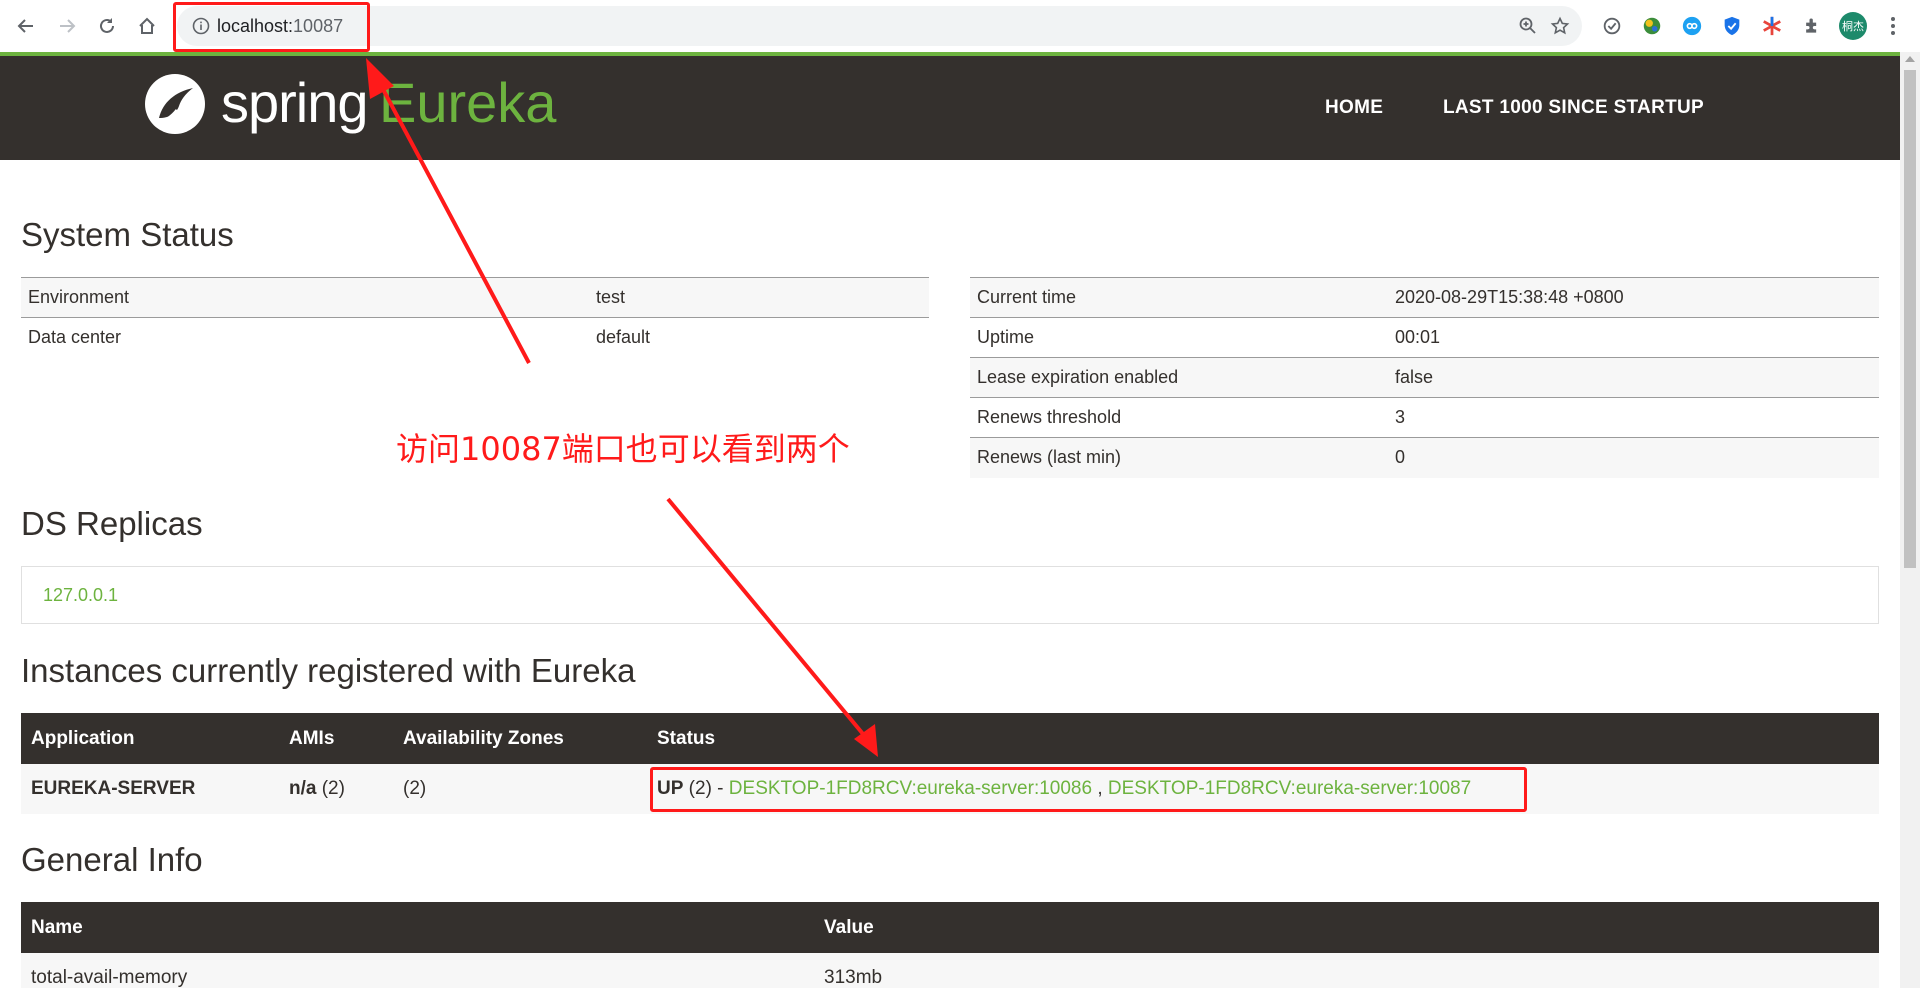  Describe the element at coordinates (107, 26) in the screenshot. I see `reload-icon` at that location.